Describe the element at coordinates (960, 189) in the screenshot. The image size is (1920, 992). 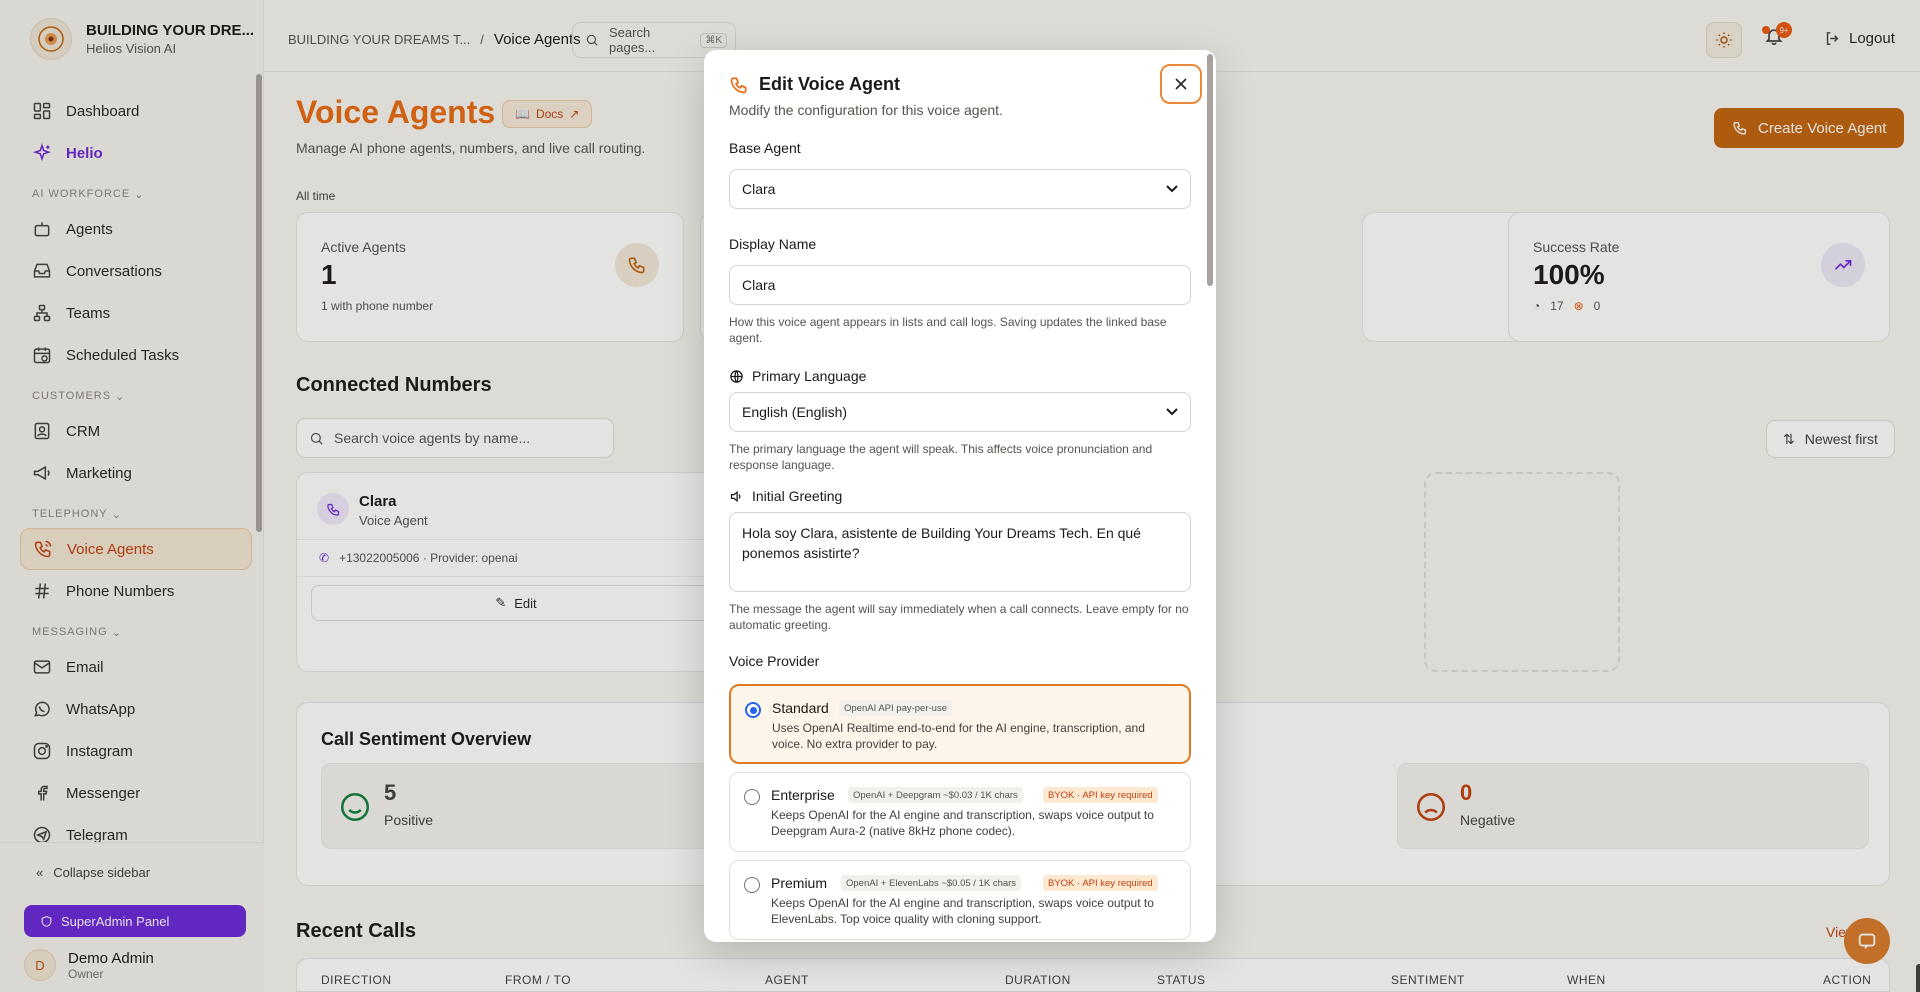
I see `base-agent-select: Clara` at that location.